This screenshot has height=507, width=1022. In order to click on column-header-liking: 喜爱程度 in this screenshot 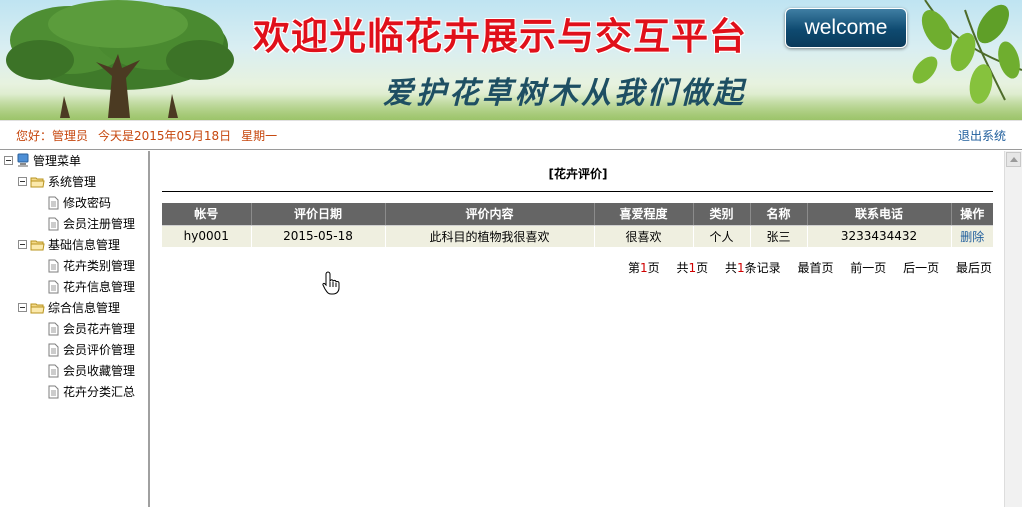, I will do `click(644, 214)`.